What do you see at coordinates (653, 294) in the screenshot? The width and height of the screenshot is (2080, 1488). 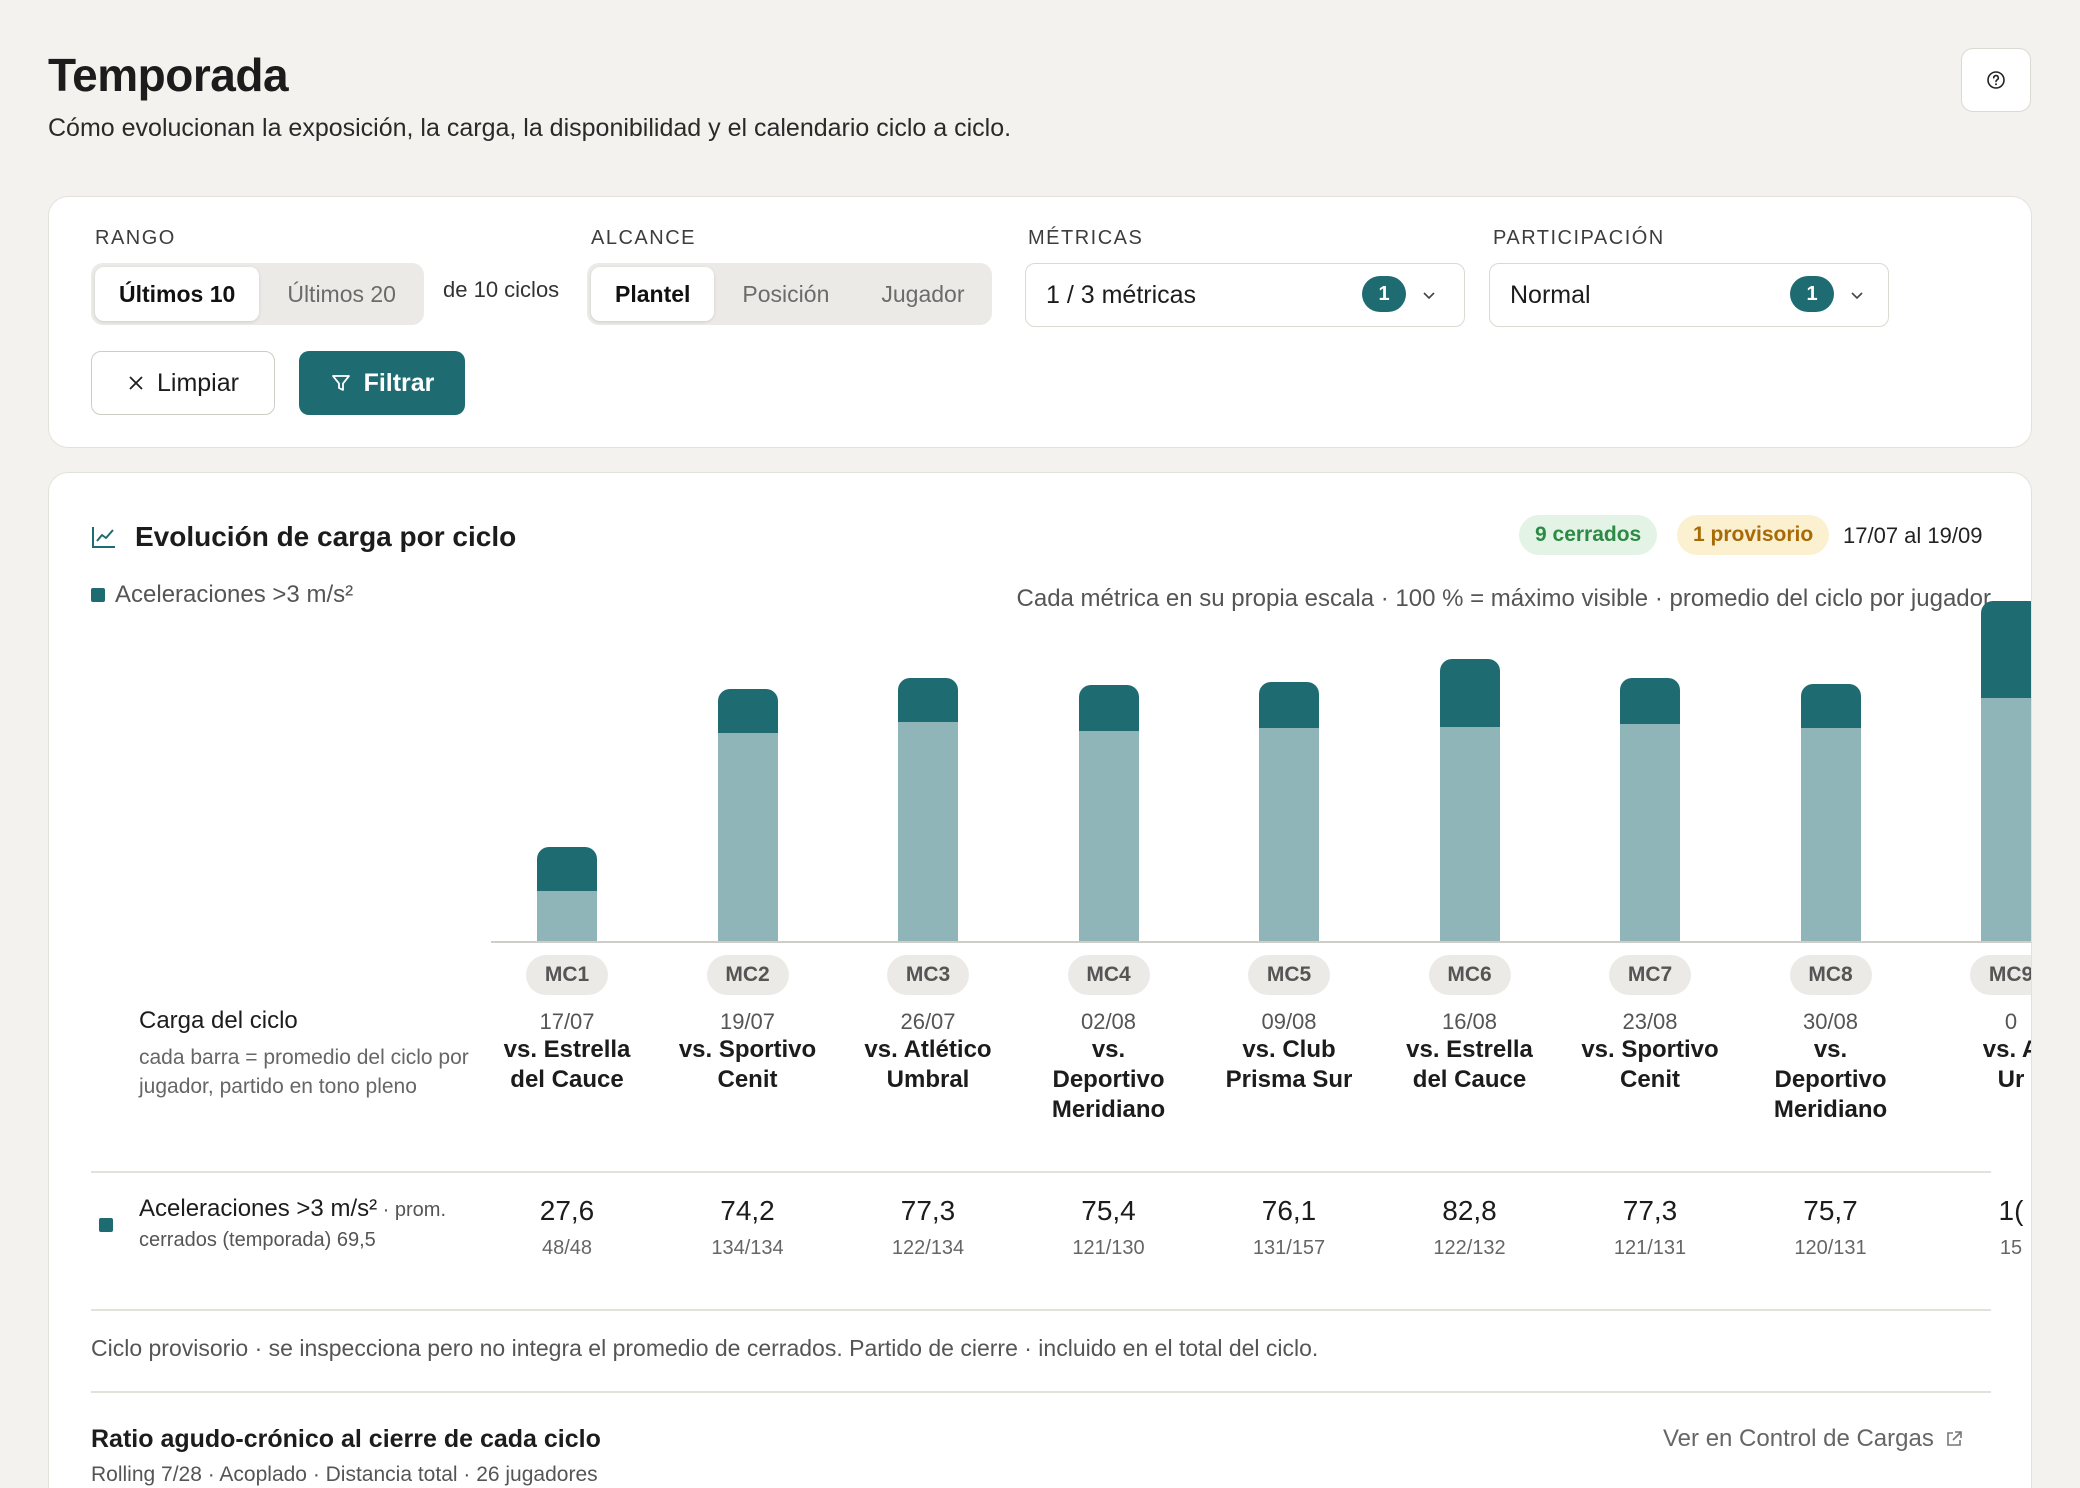 I see `scope-option-plantel: Plantel` at bounding box center [653, 294].